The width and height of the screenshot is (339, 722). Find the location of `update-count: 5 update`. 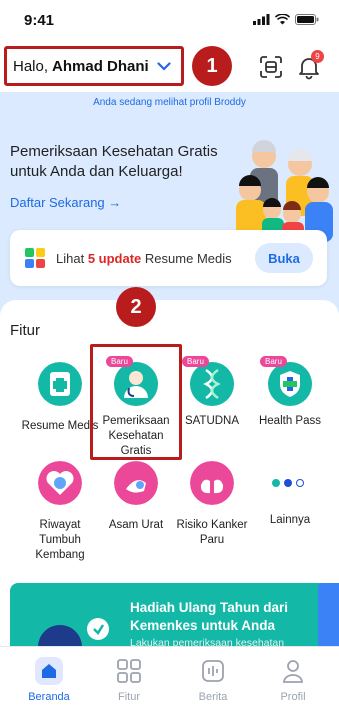

update-count: 5 update is located at coordinates (114, 258).